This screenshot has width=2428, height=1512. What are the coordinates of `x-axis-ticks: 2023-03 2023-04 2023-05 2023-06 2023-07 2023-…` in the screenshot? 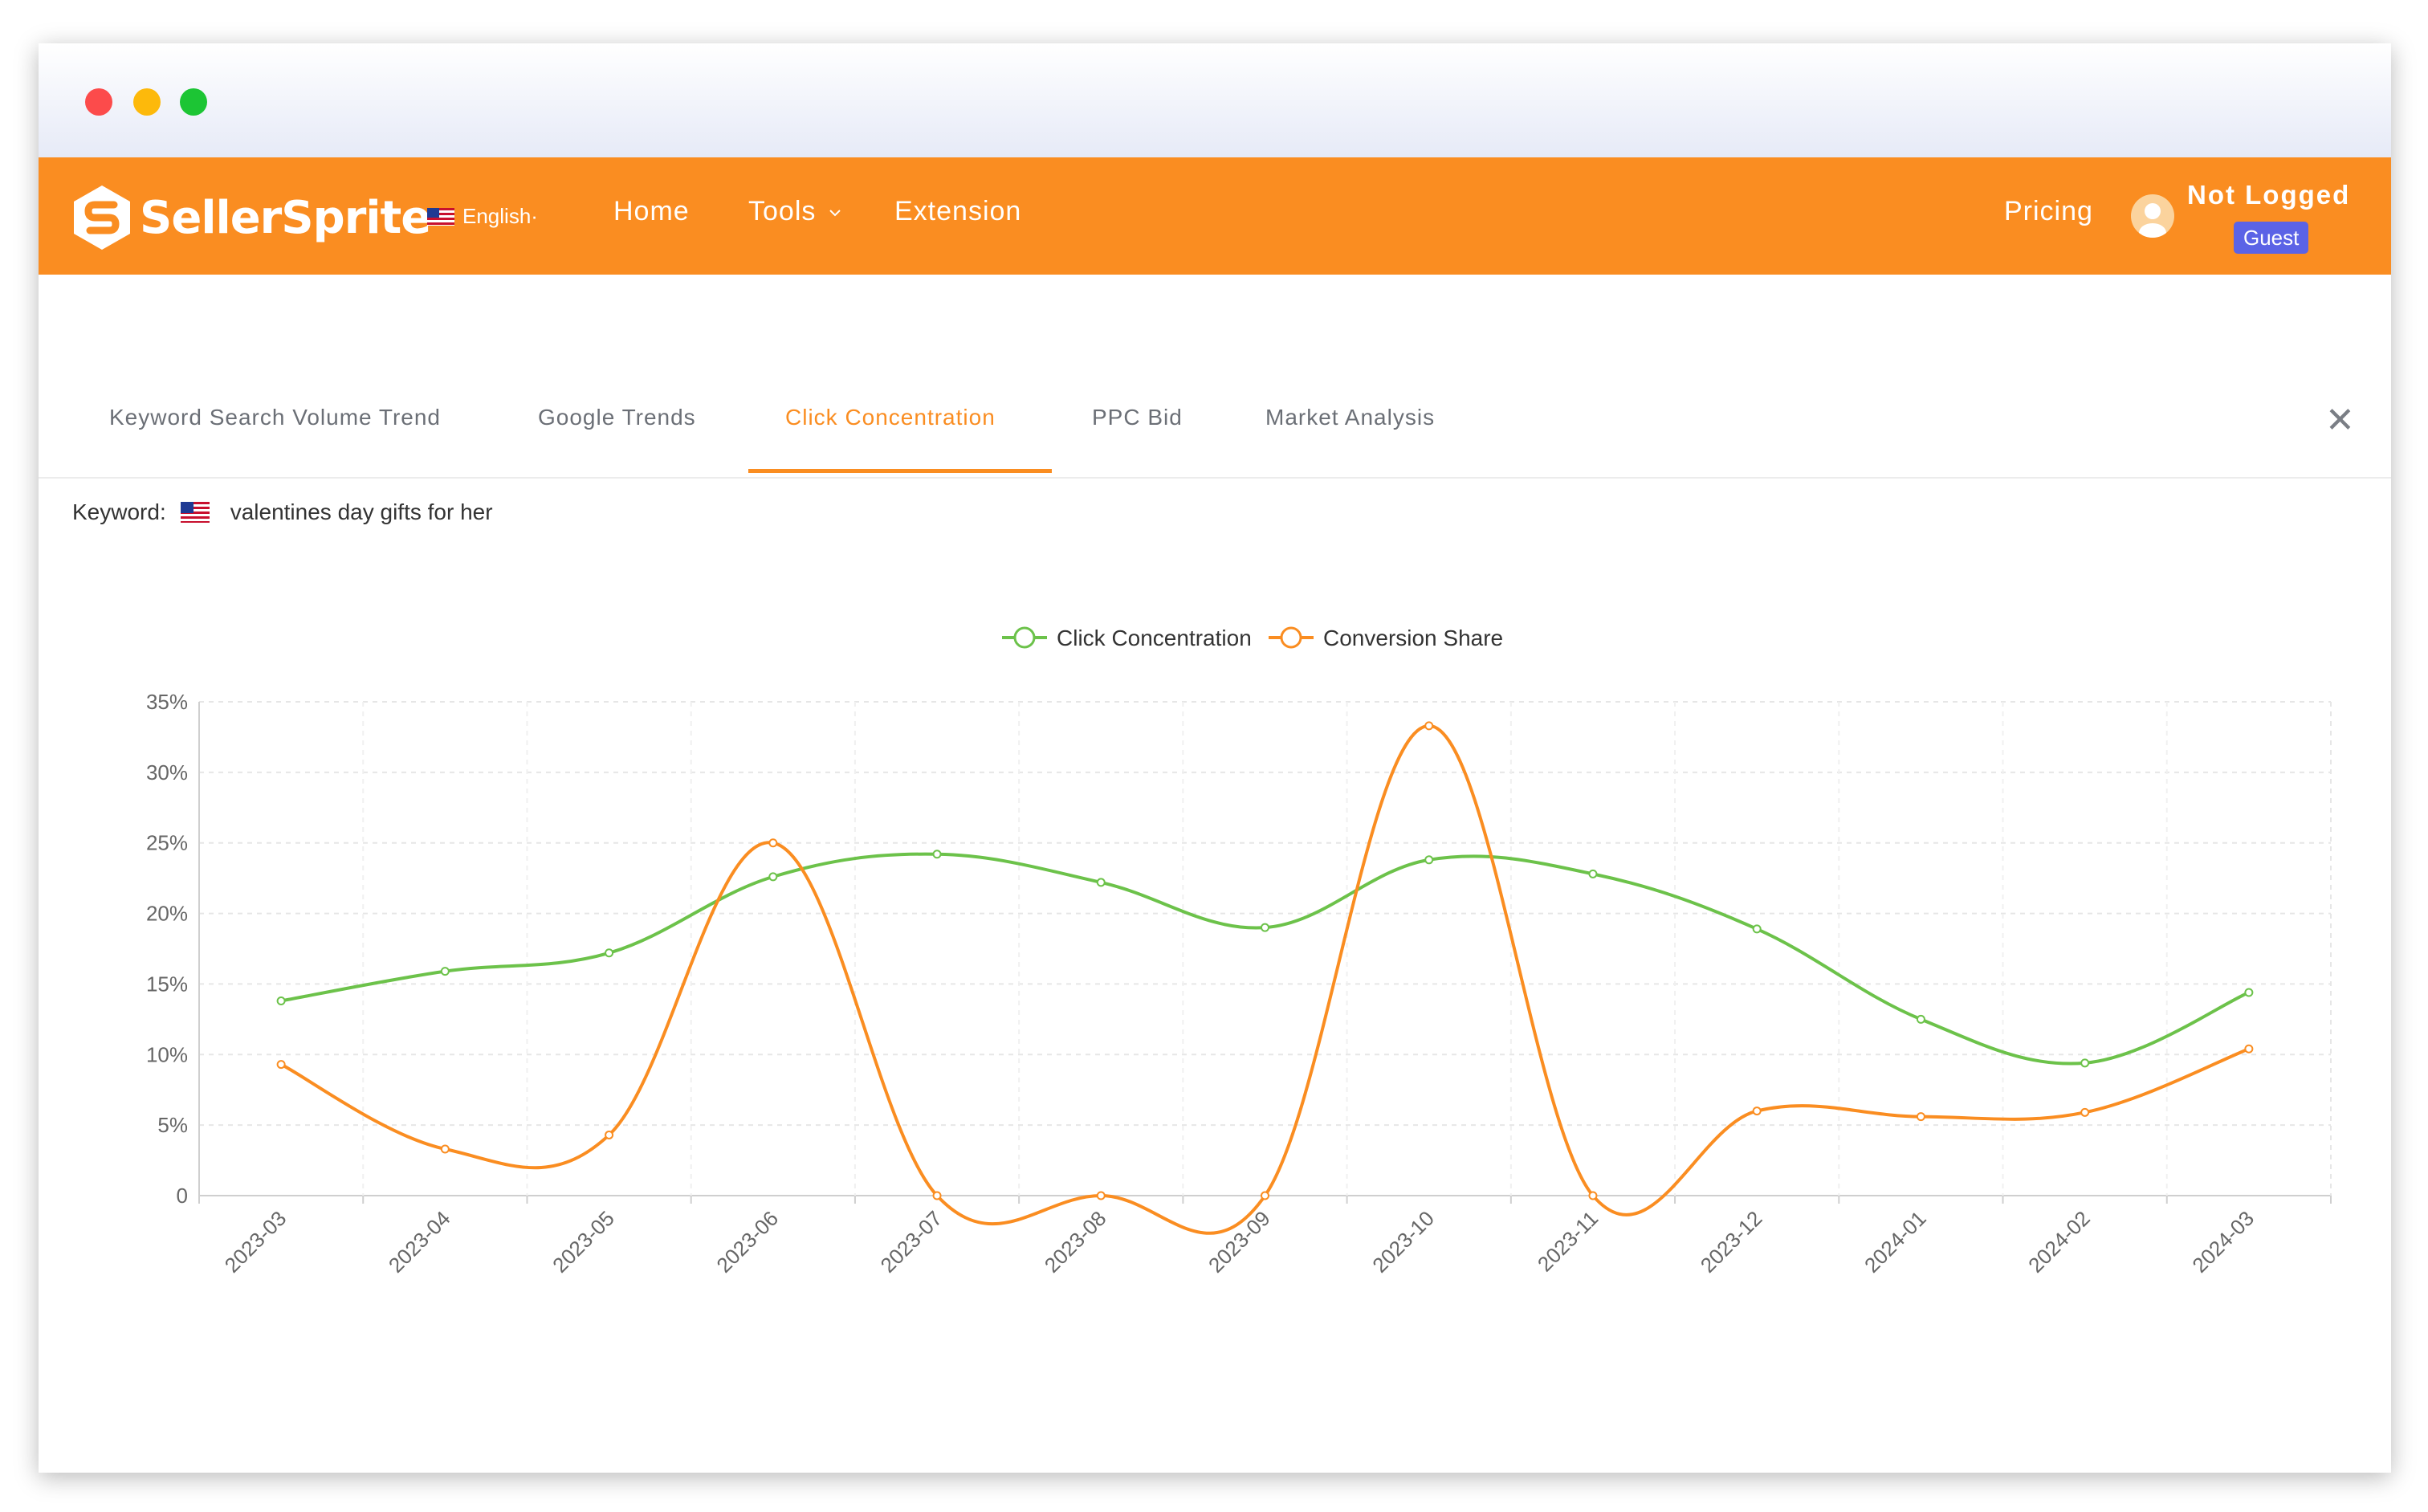 It's located at (1265, 1237).